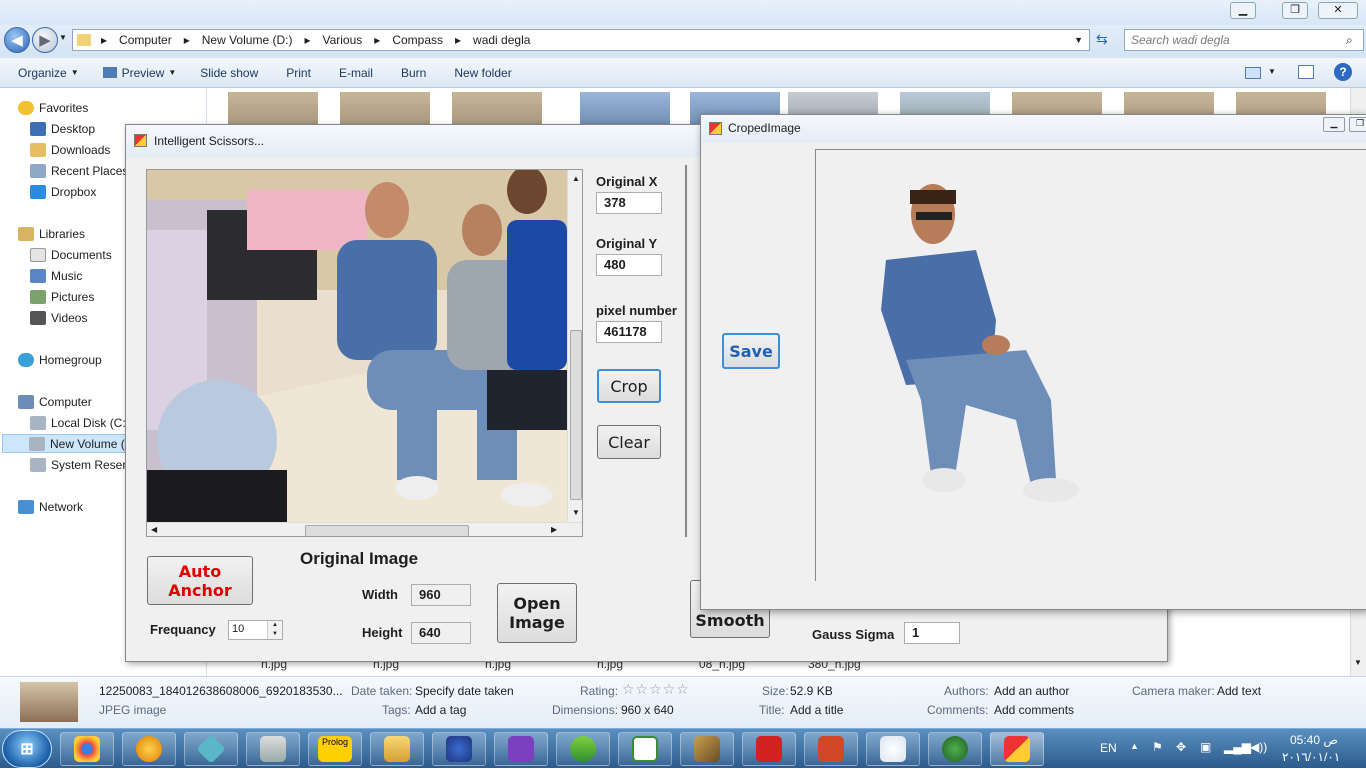 This screenshot has height=769, width=1366. I want to click on scroll-up-icon: ▲, so click(576, 178).